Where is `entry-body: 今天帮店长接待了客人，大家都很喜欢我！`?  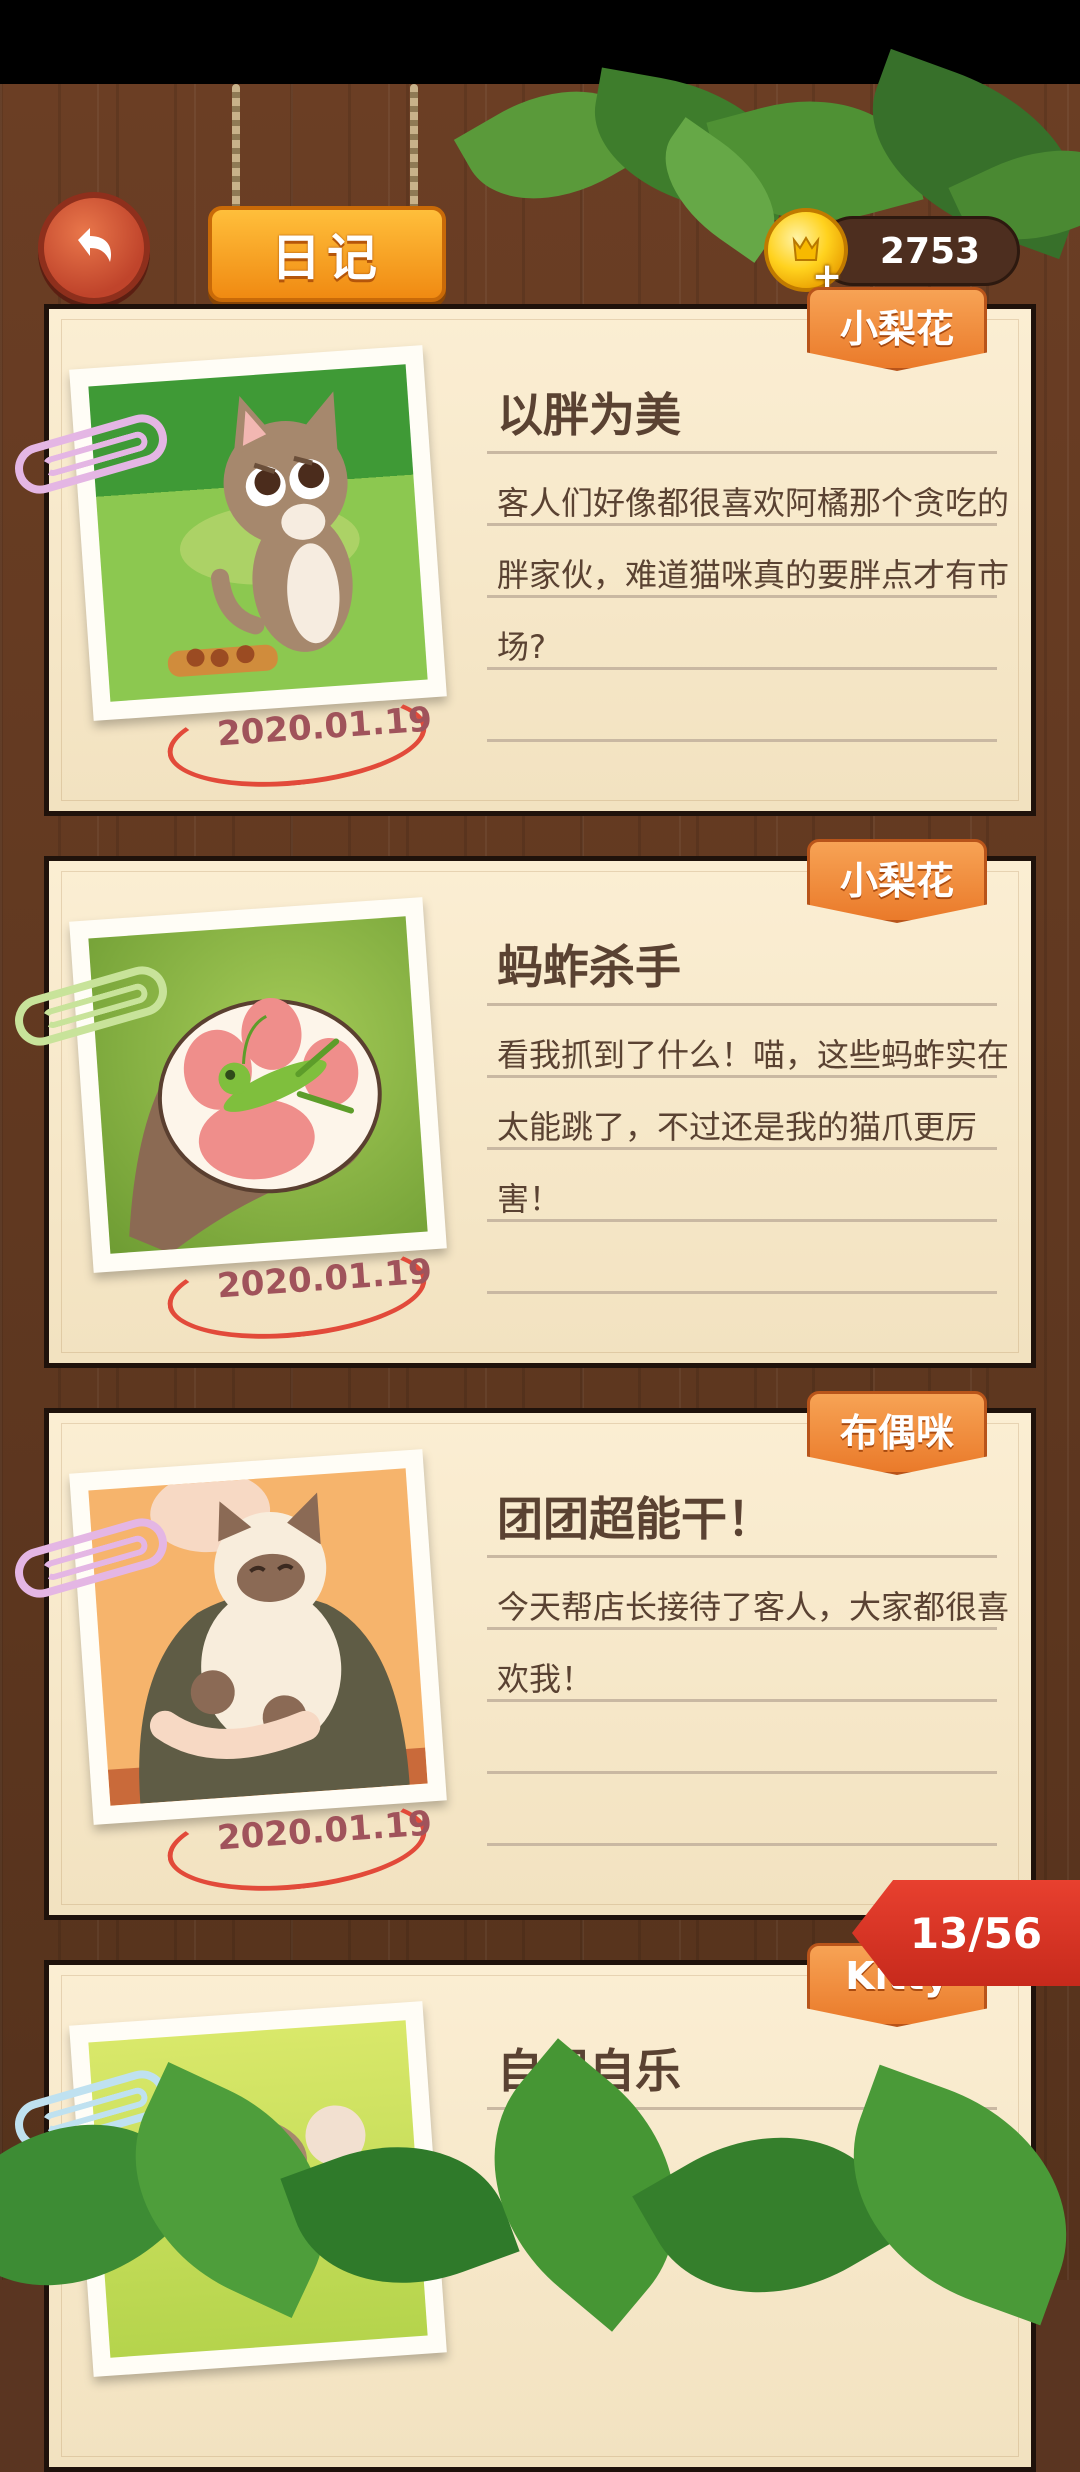 entry-body: 今天帮店长接待了客人，大家都很喜欢我！ is located at coordinates (753, 1643).